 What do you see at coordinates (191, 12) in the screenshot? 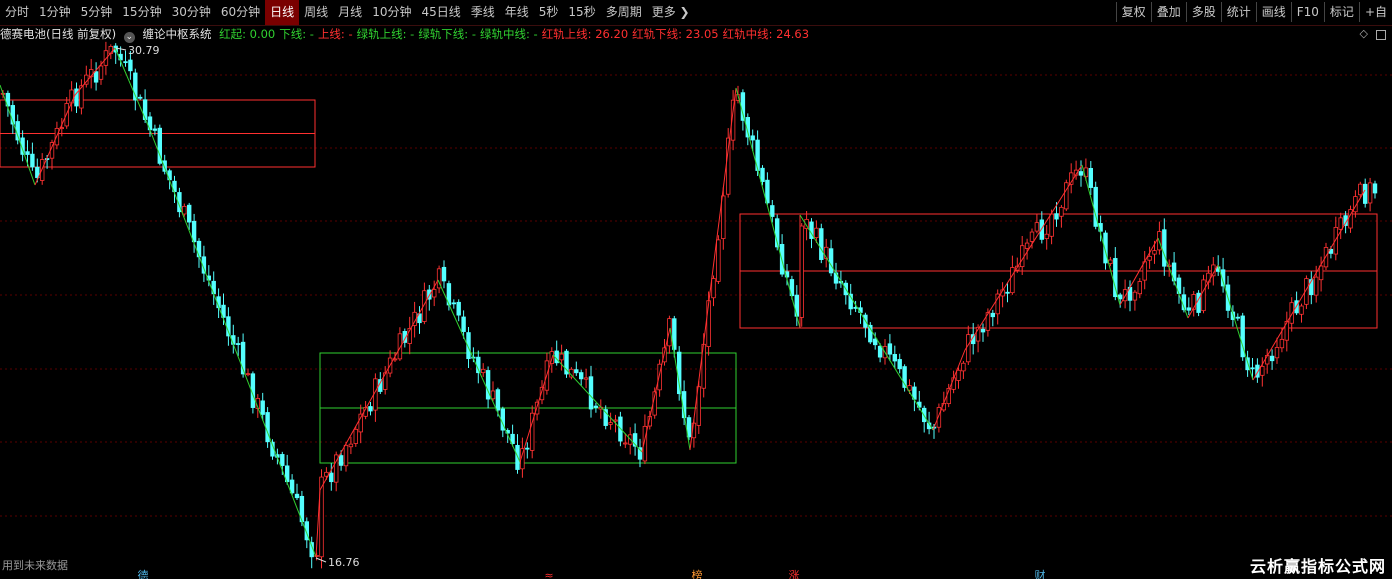
I see `tab-4: 30分钟` at bounding box center [191, 12].